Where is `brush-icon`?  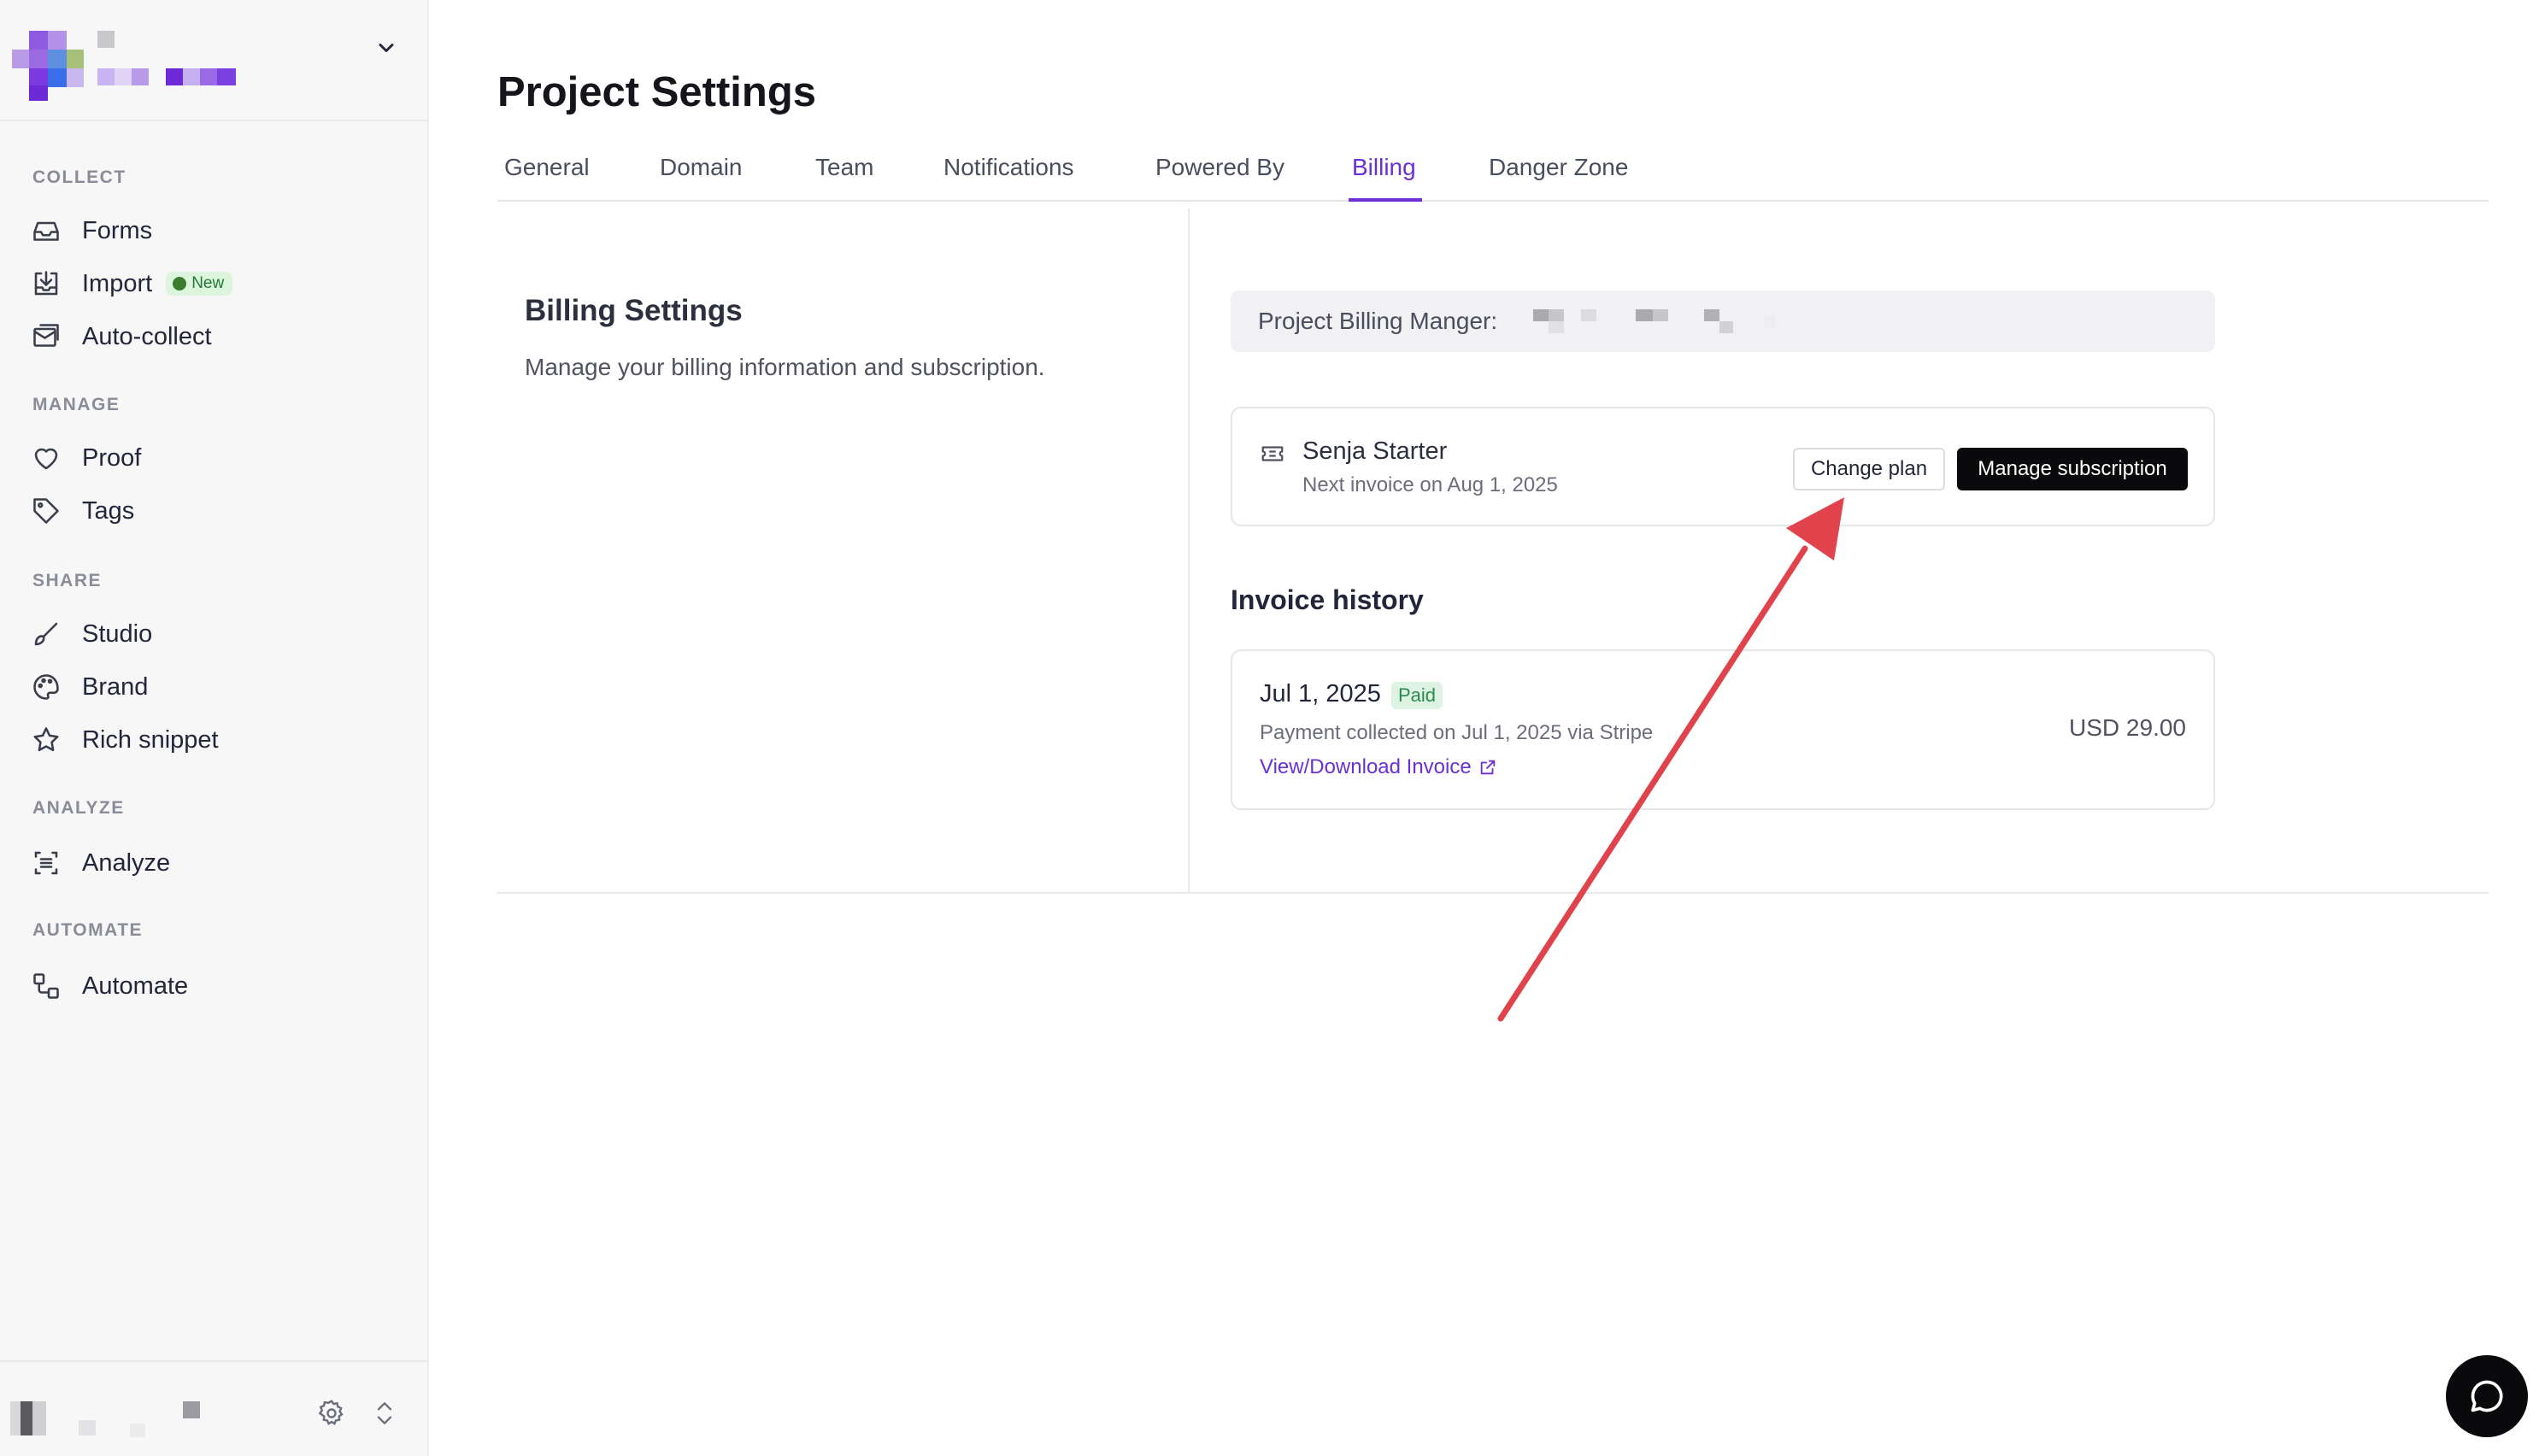 brush-icon is located at coordinates (46, 634).